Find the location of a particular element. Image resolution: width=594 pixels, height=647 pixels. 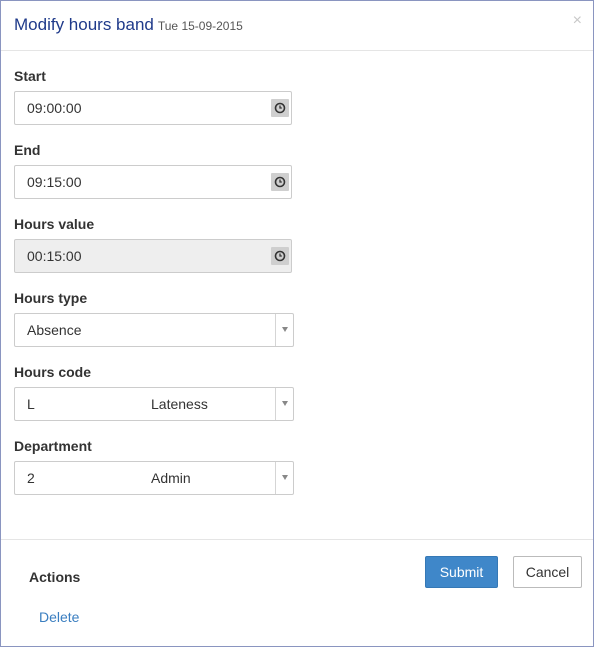

hours-value-label: Hours value is located at coordinates (54, 224).